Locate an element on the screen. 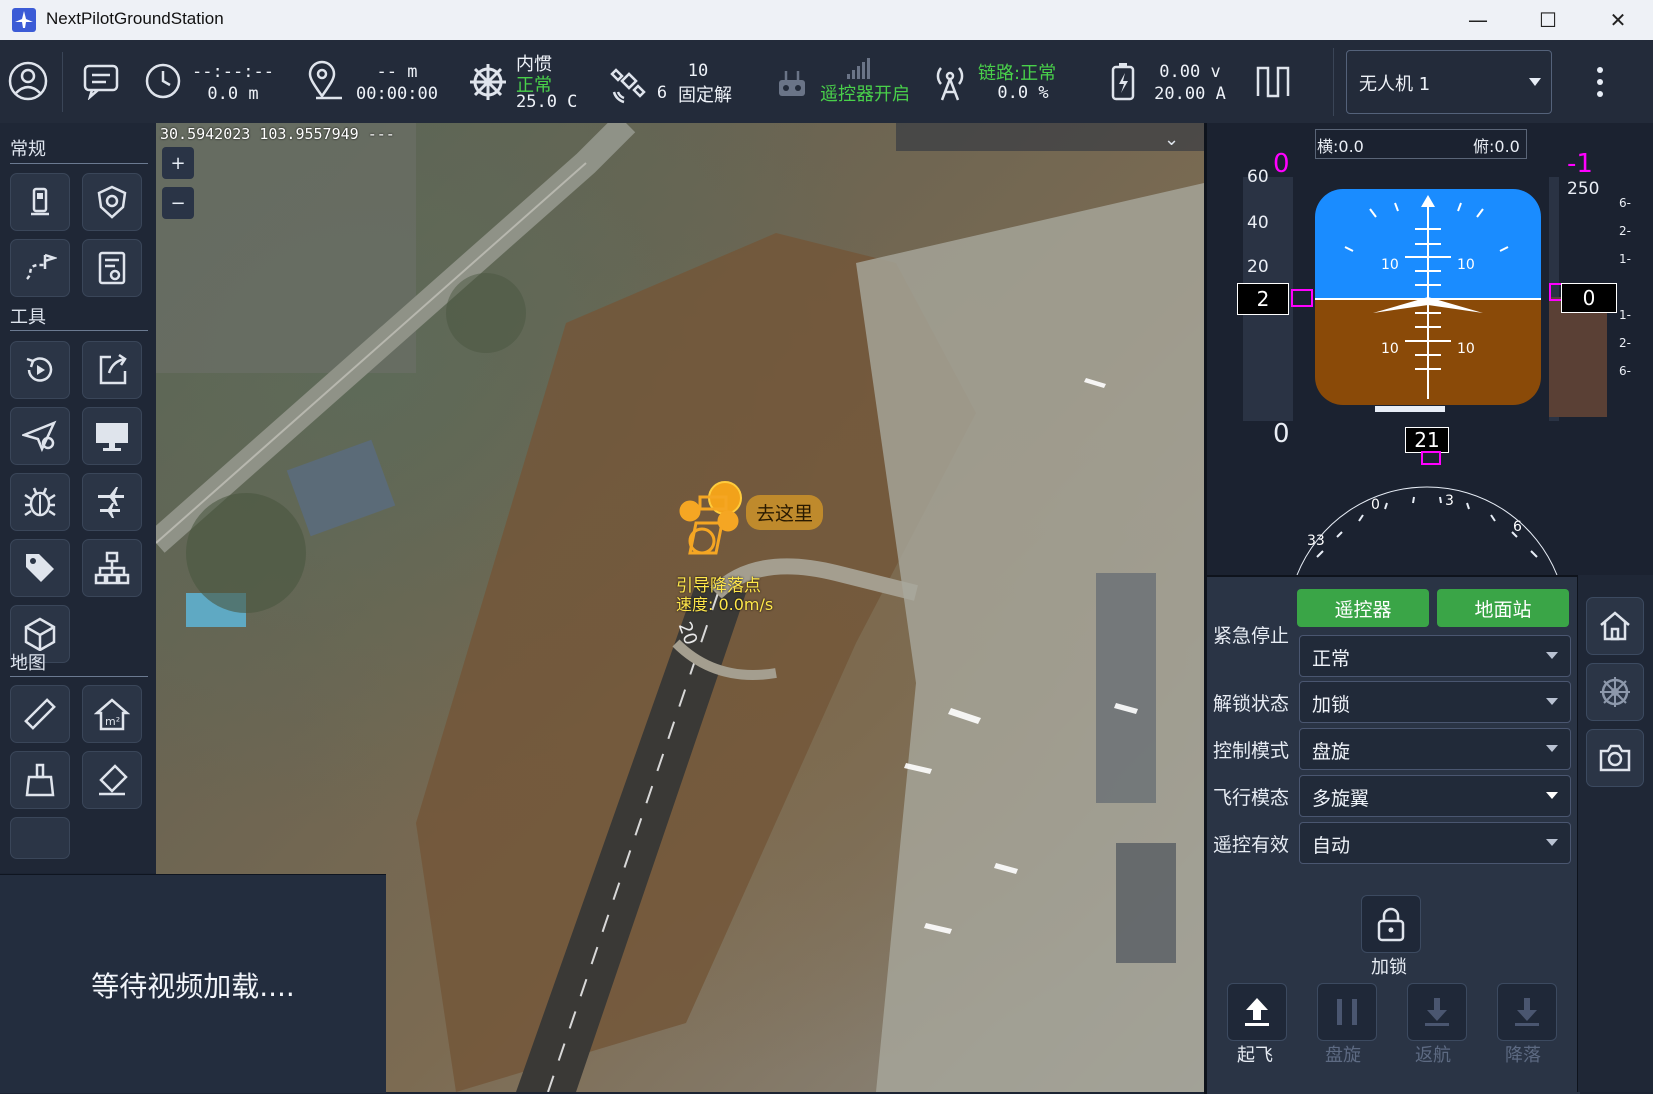 This screenshot has width=1653, height=1094. debug-bug-button is located at coordinates (40, 502).